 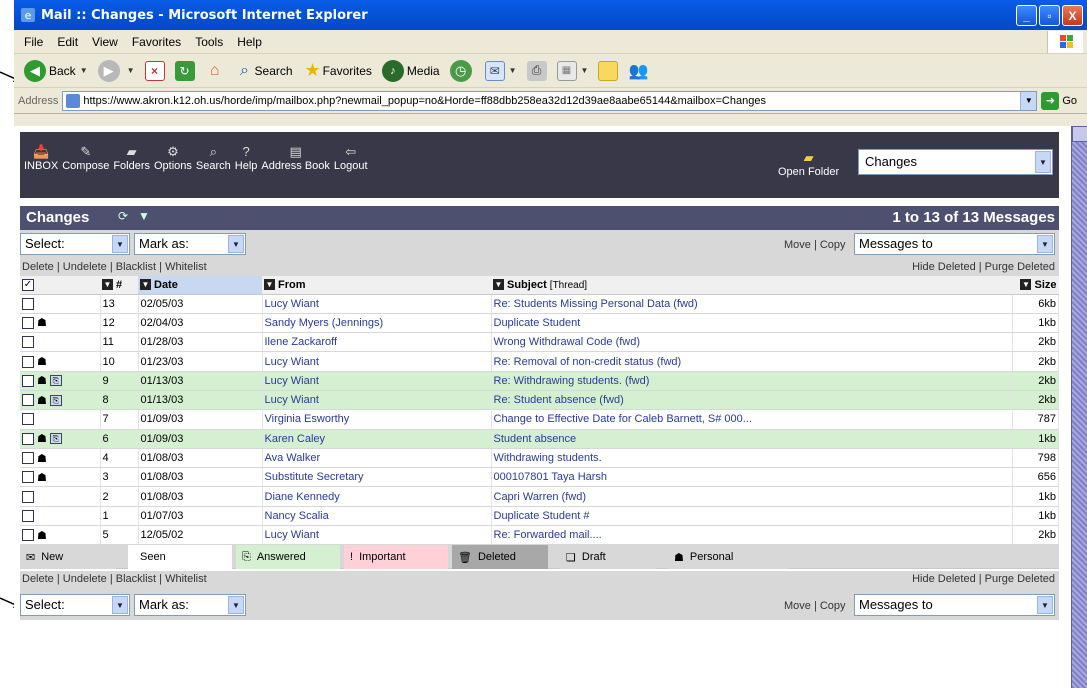 What do you see at coordinates (808, 164) in the screenshot?
I see `open-folder-button: ▰ Open Folder` at bounding box center [808, 164].